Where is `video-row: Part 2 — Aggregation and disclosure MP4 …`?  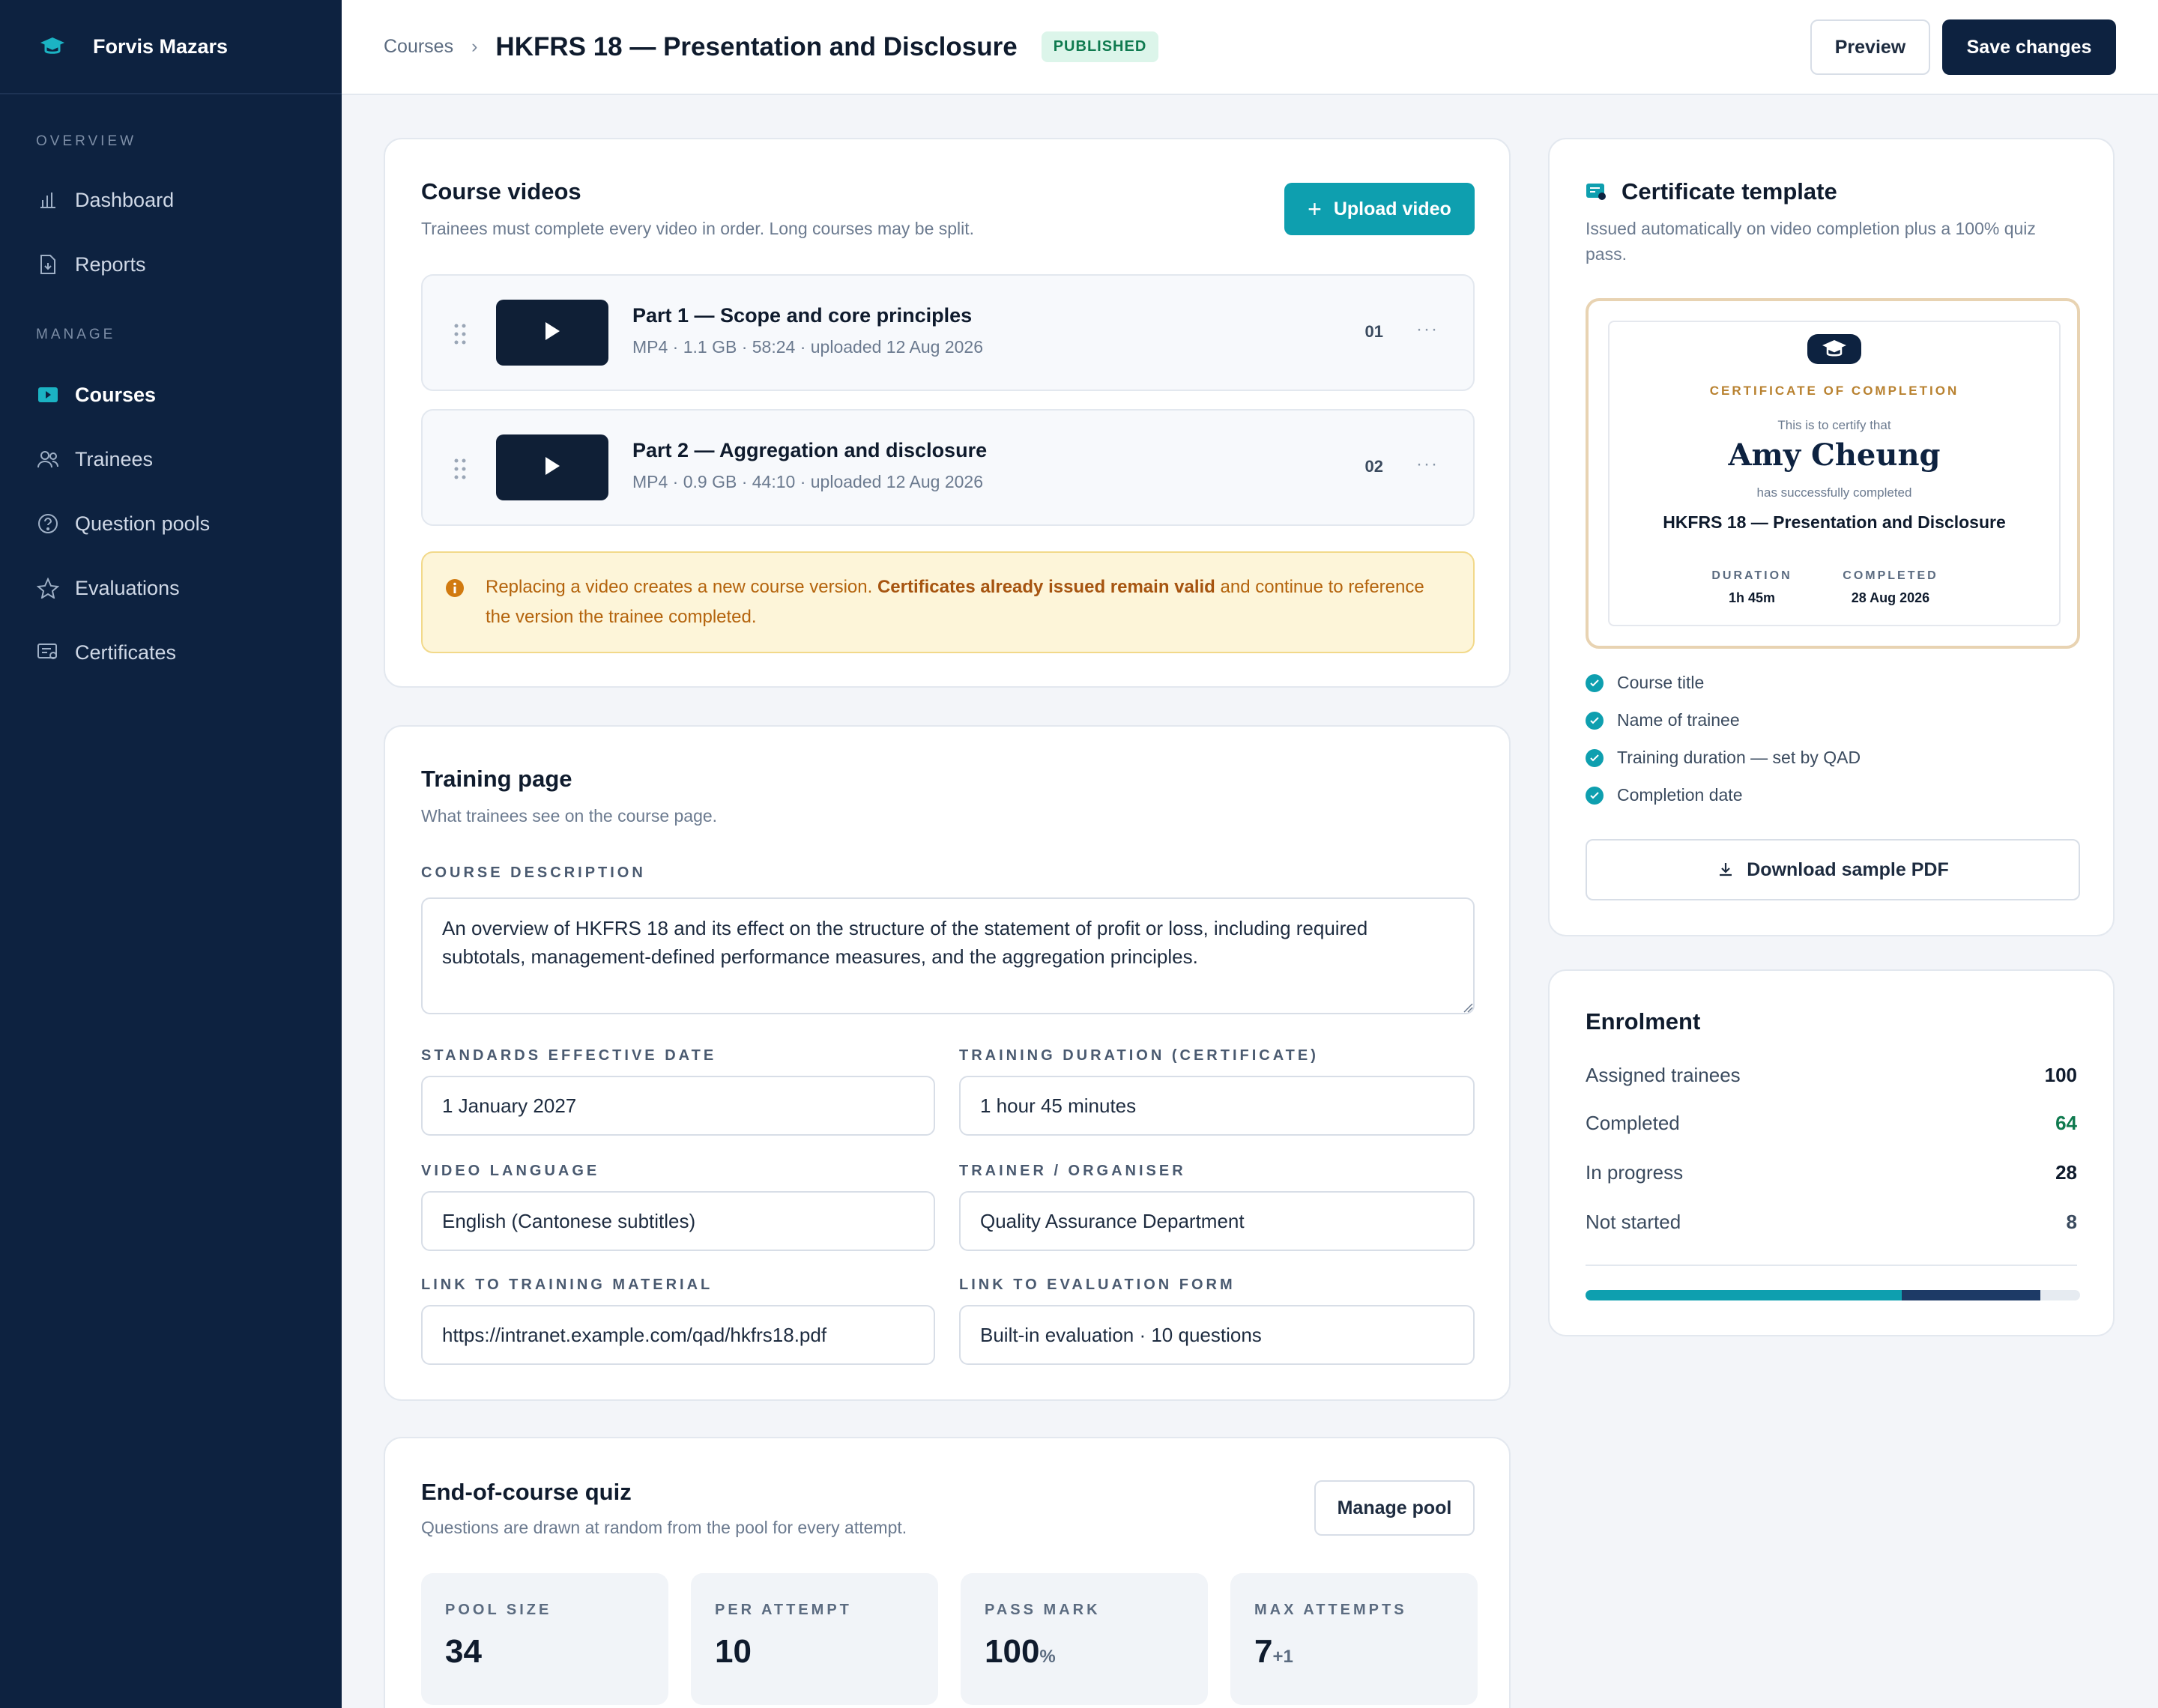 video-row: Part 2 — Aggregation and disclosure MP4 … is located at coordinates (948, 467).